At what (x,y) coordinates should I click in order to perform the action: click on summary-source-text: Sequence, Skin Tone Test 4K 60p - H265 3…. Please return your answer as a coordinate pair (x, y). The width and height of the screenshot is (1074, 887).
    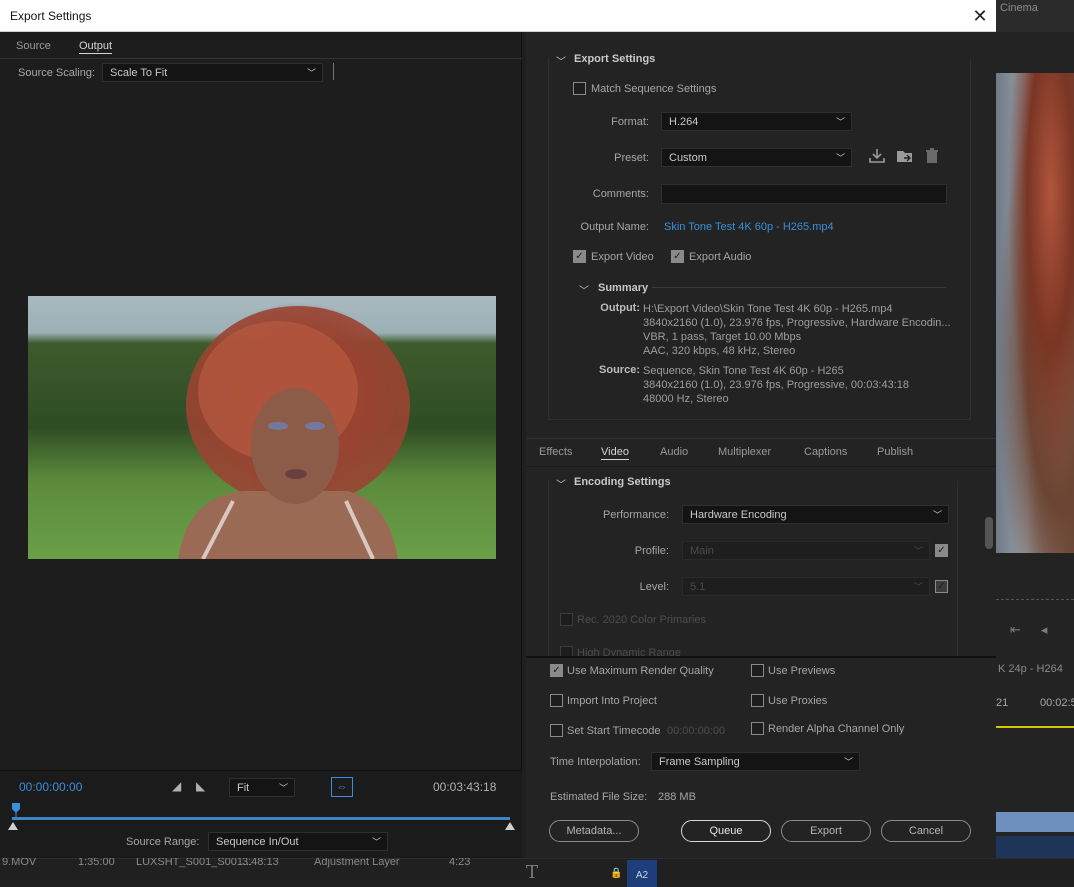
    Looking at the image, I should click on (776, 385).